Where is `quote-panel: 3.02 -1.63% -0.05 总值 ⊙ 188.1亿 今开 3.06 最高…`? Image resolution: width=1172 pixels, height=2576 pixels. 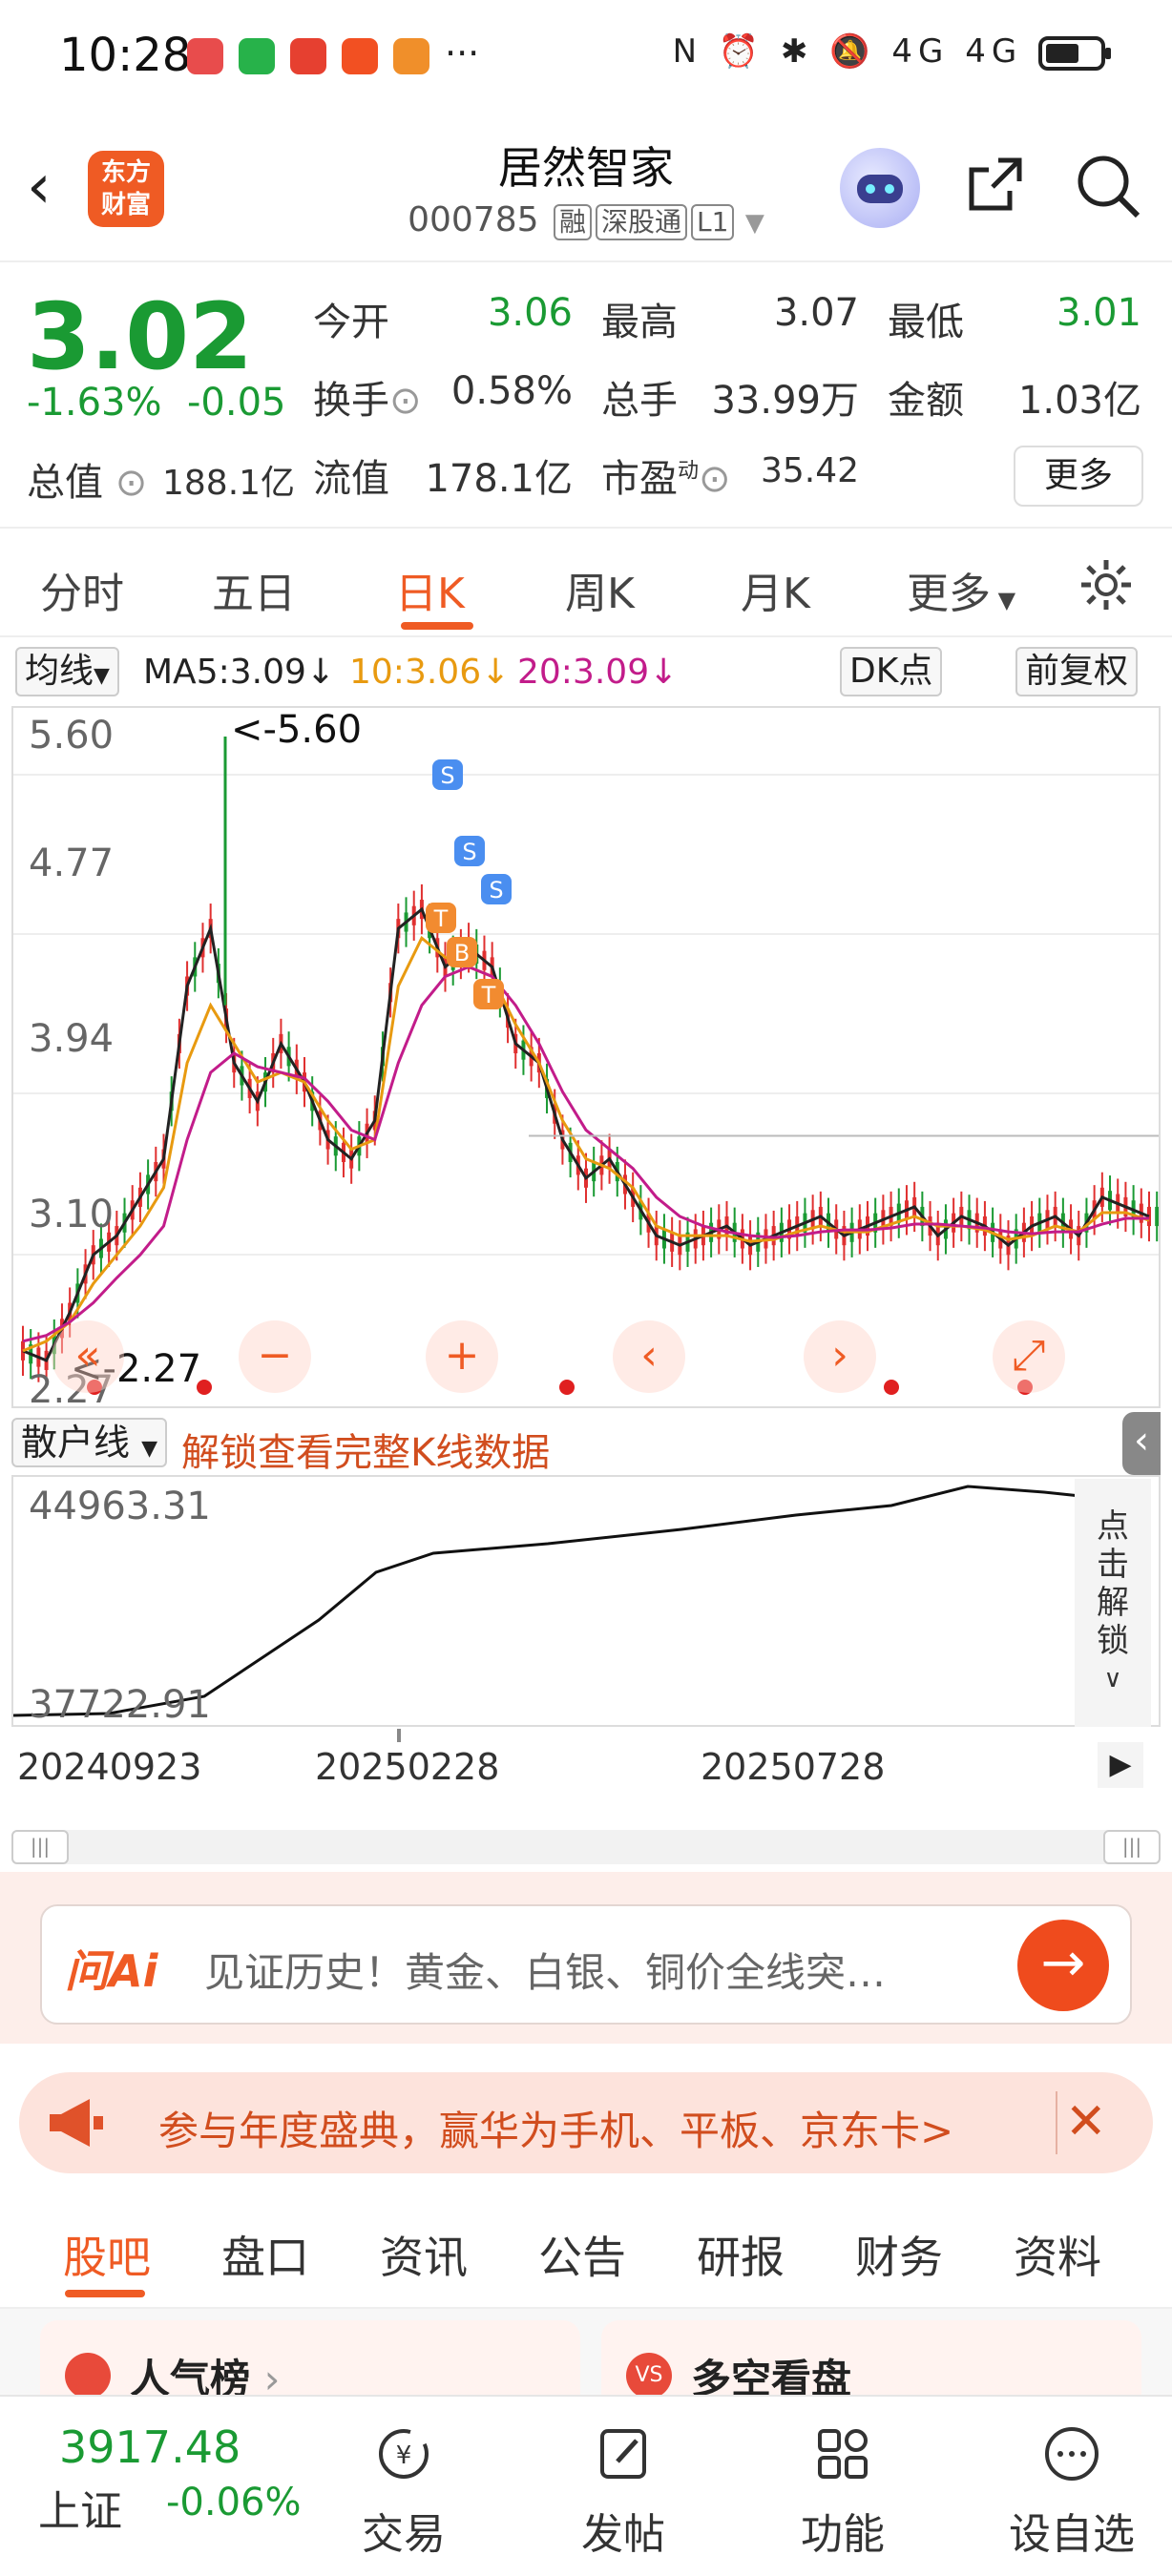 quote-panel: 3.02 -1.63% -0.05 总值 ⊙ 188.1亿 今开 3.06 最高… is located at coordinates (586, 396).